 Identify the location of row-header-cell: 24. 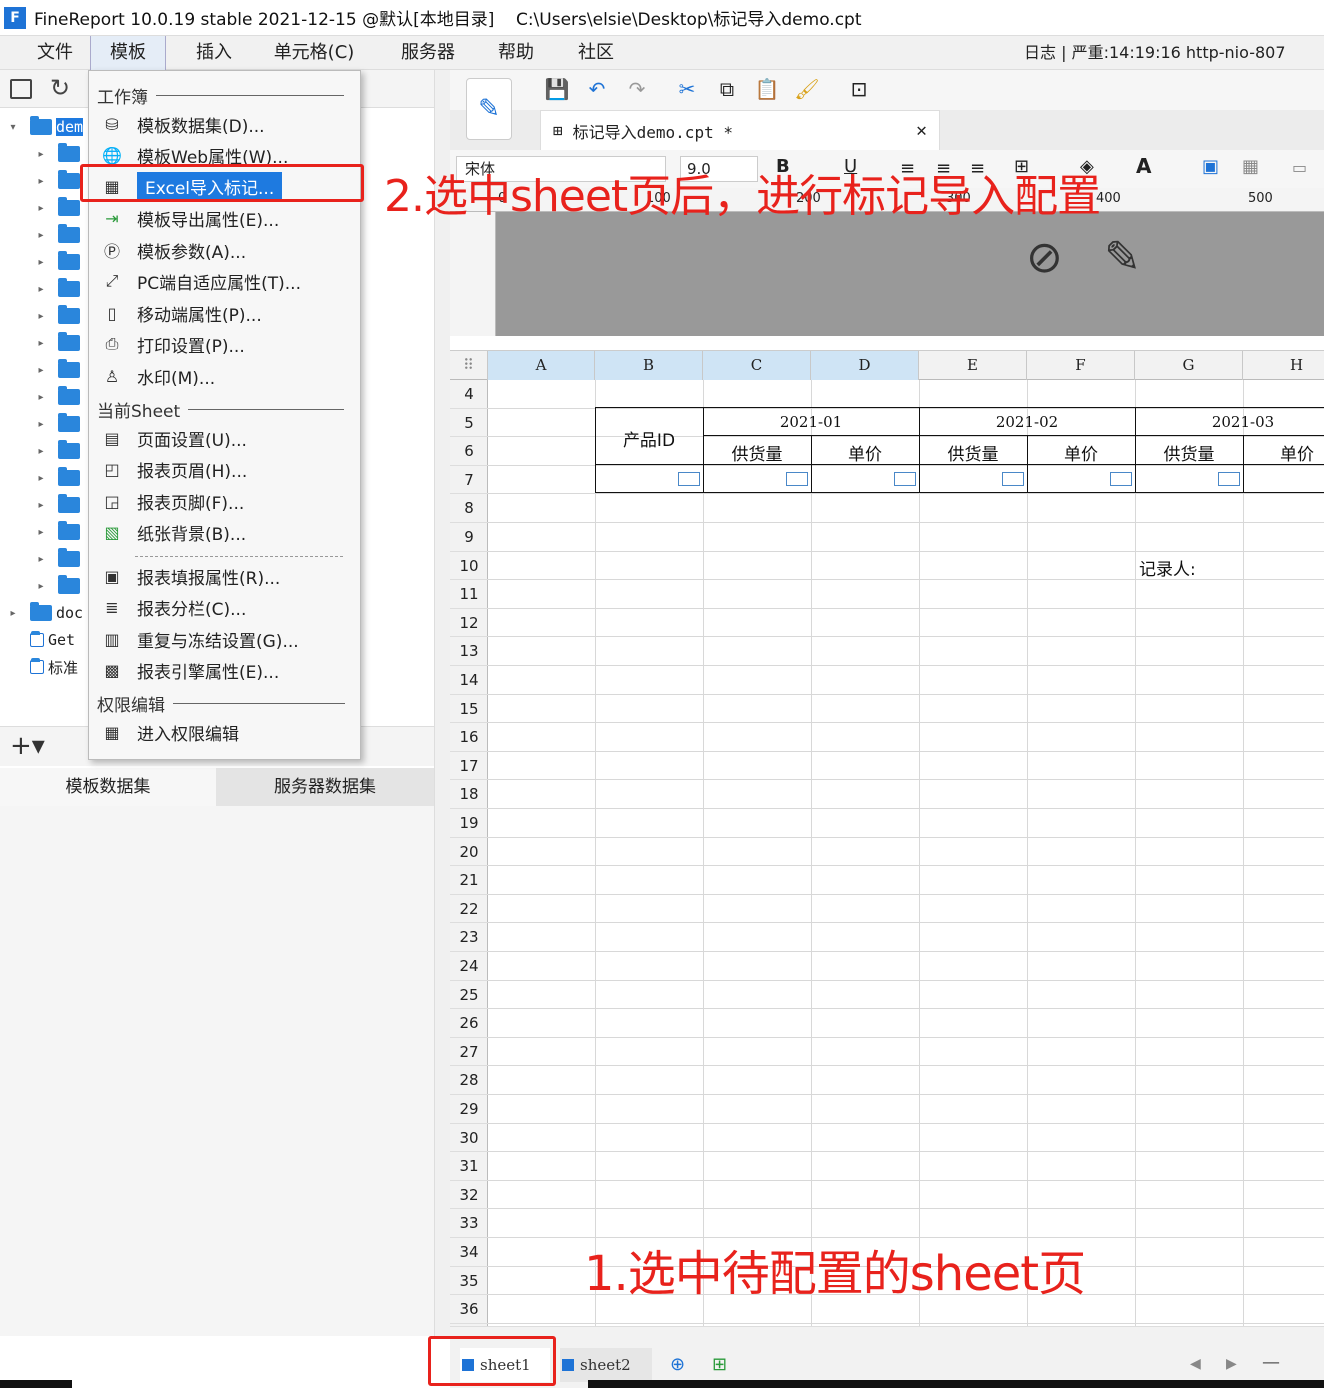
(469, 966).